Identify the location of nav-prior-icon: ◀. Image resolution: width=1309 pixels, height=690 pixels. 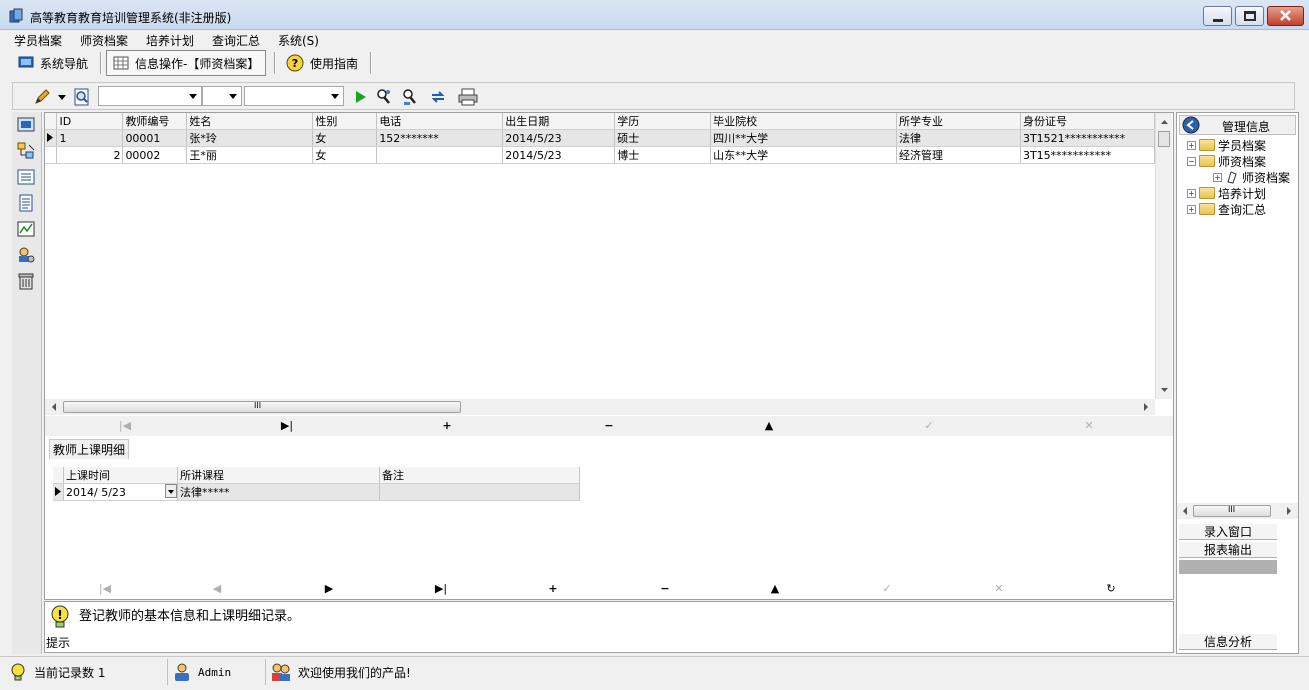
(217, 589).